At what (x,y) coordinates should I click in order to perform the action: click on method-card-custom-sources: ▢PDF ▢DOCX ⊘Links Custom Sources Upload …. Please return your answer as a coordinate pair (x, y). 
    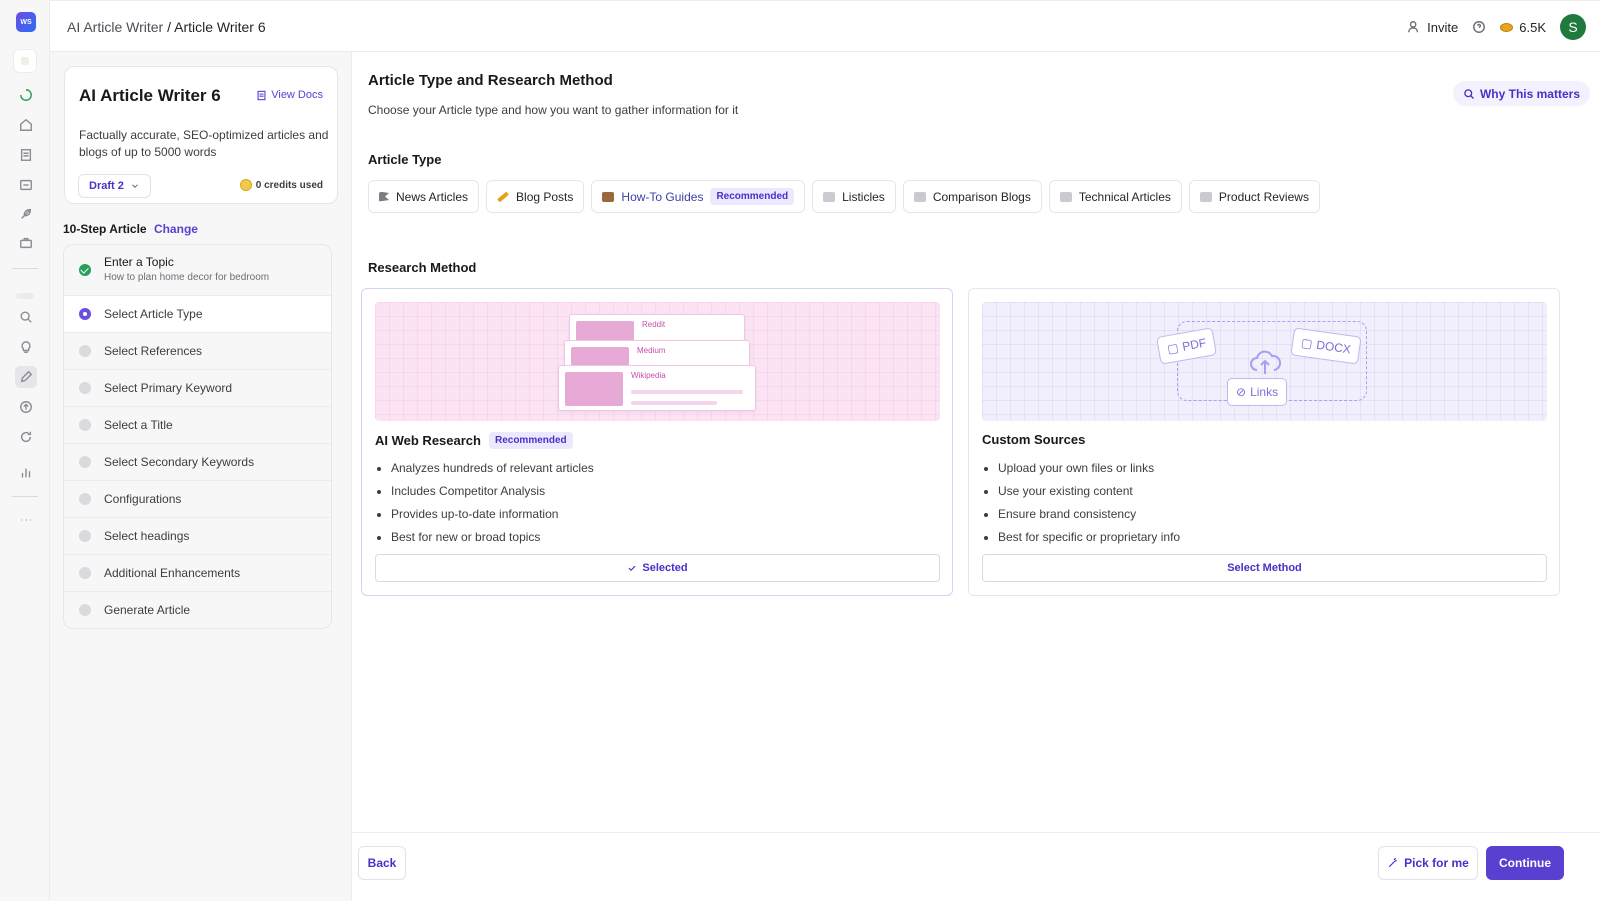
    Looking at the image, I should click on (1264, 442).